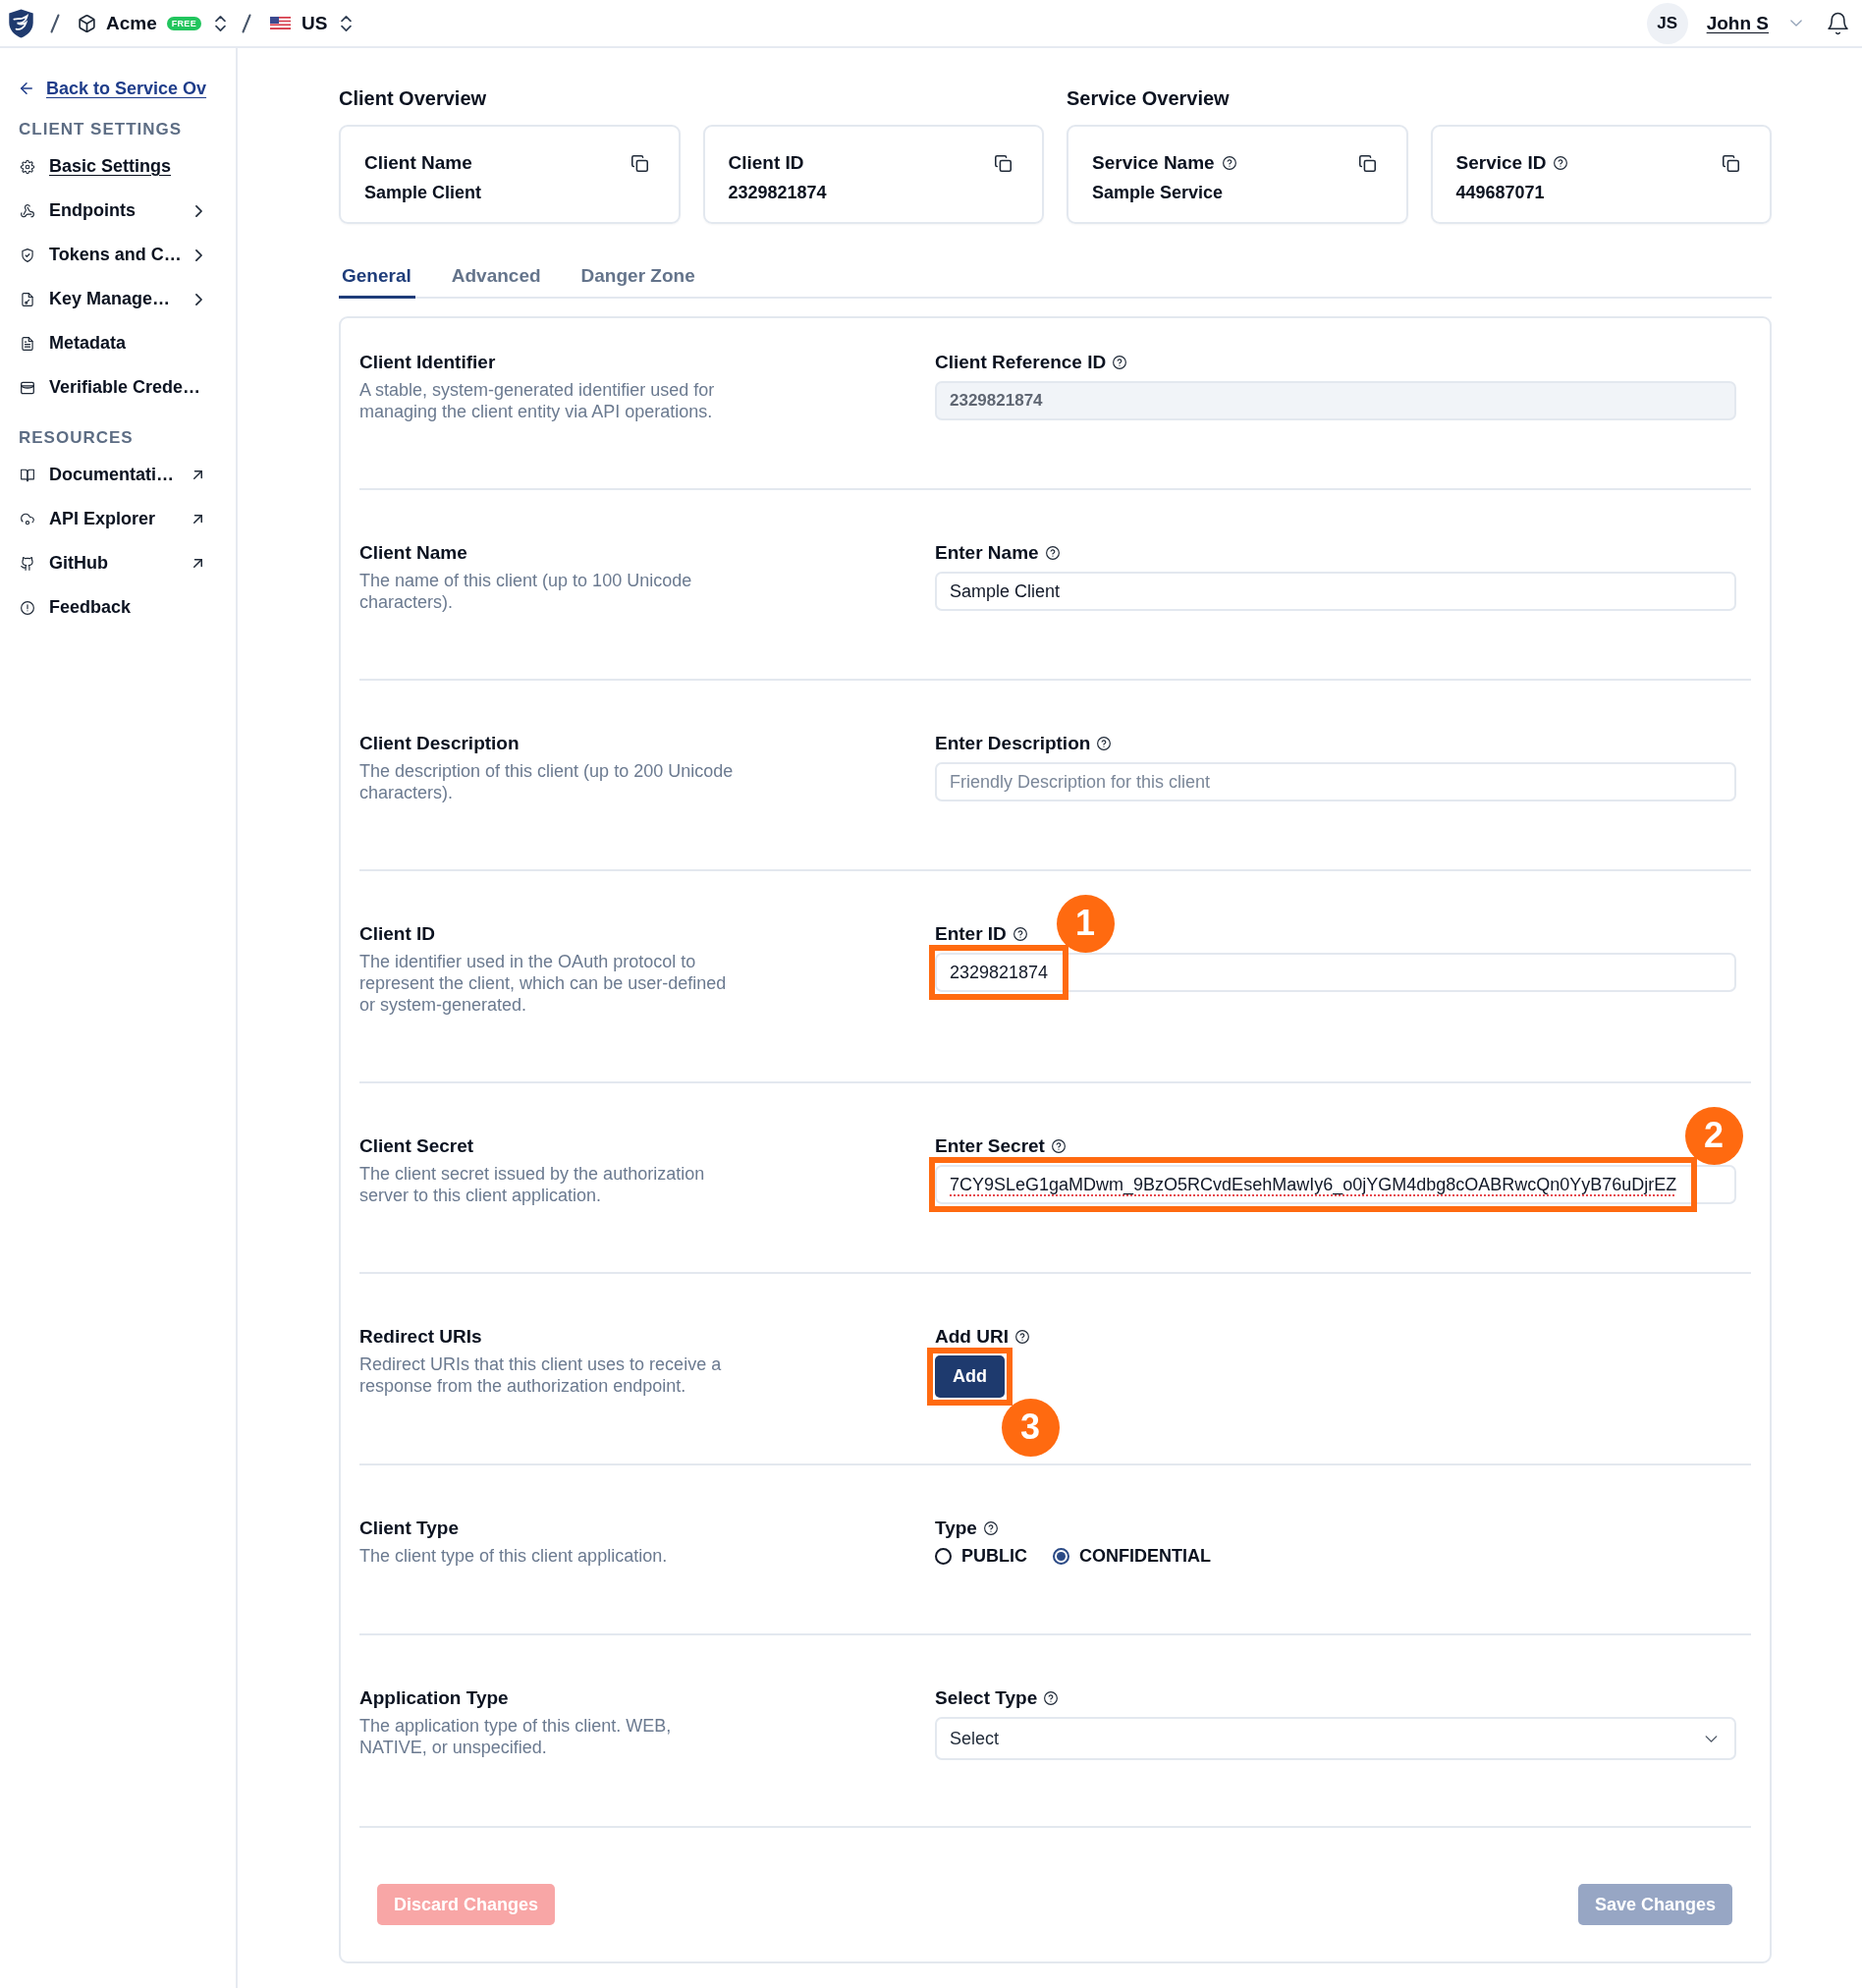 This screenshot has width=1862, height=1988. I want to click on section-title: Client Secret, so click(417, 1146).